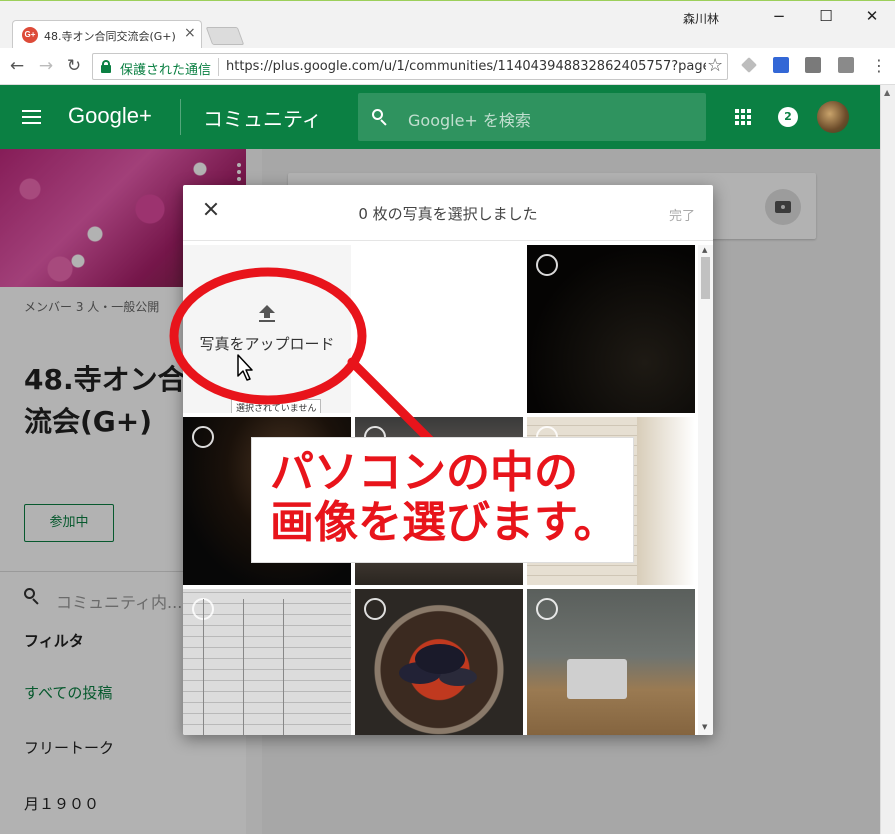 The image size is (895, 834). I want to click on tab-close-icon: ×, so click(190, 33).